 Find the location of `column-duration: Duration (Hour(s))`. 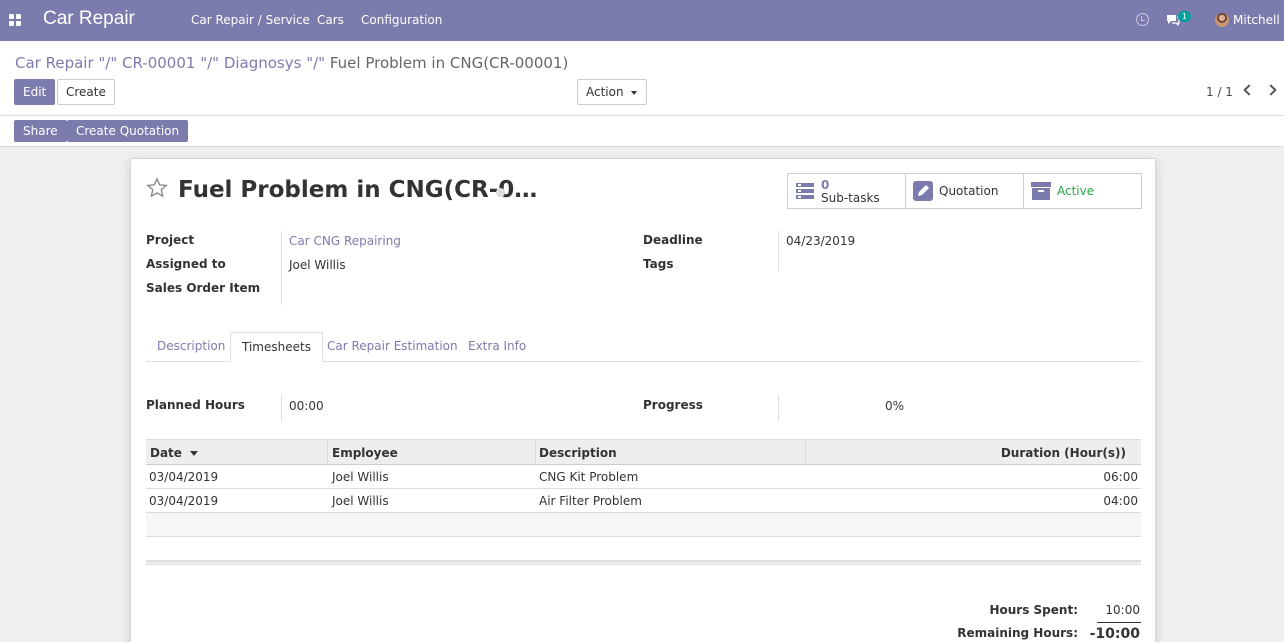

column-duration: Duration (Hour(s)) is located at coordinates (1063, 453).